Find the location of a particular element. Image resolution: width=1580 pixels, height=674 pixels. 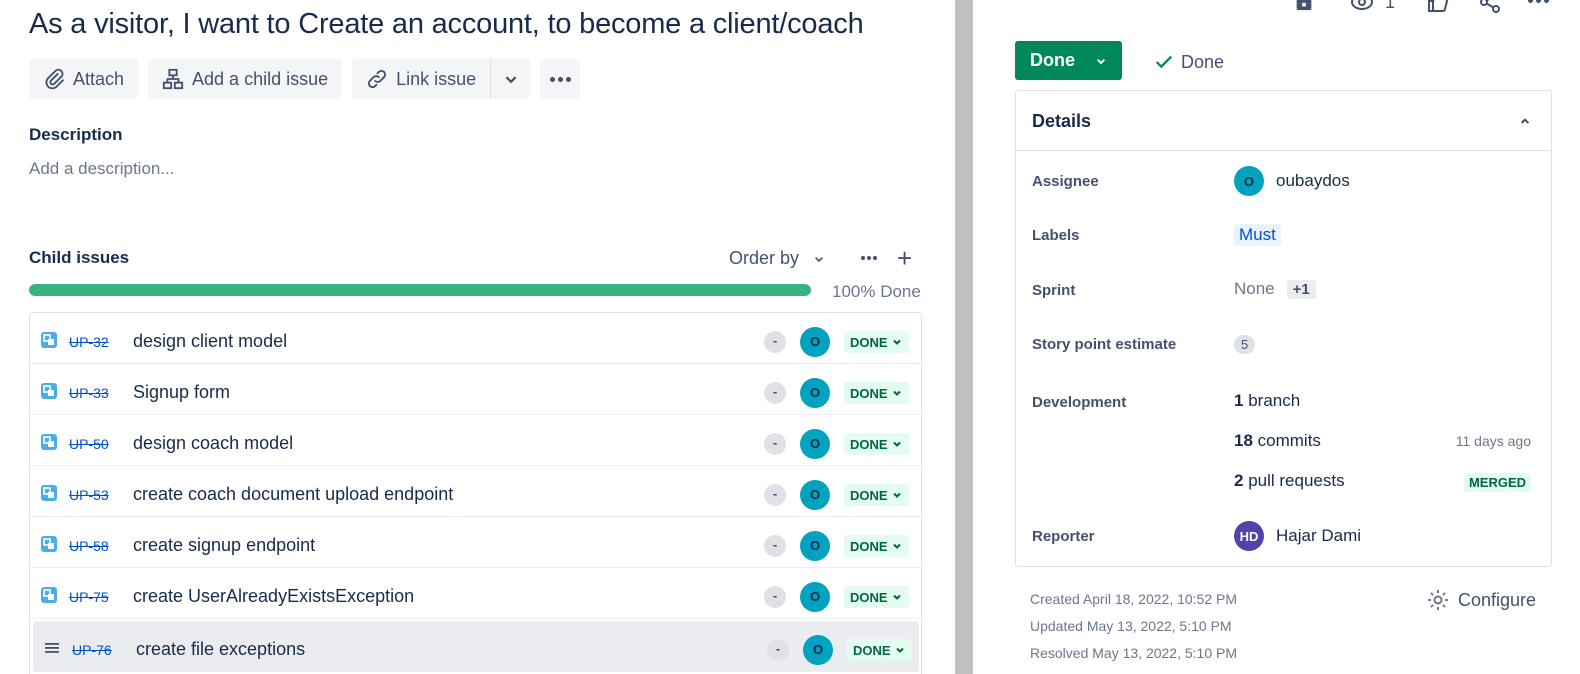

issue-key-link: UP-32 is located at coordinates (89, 342).